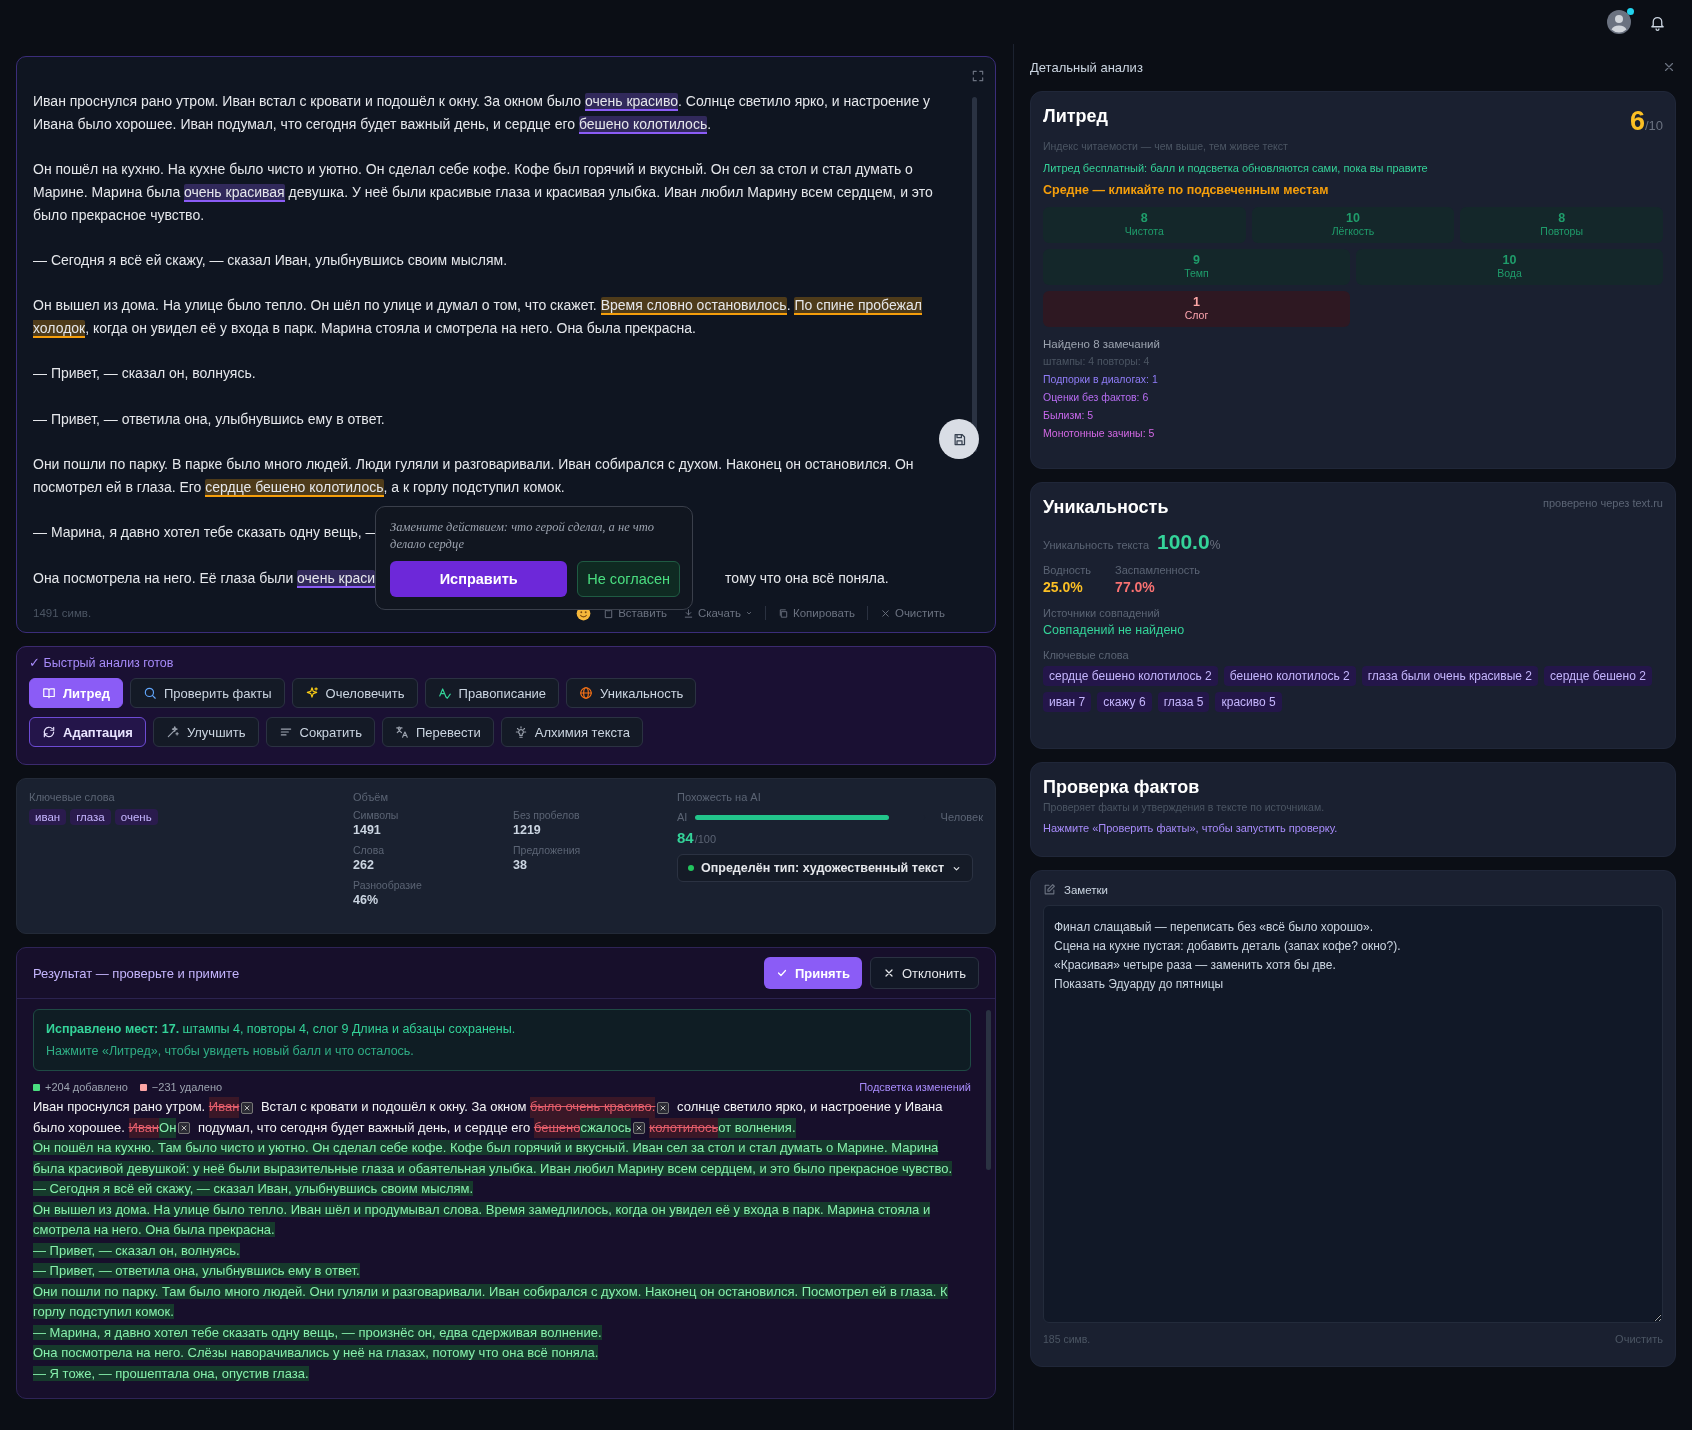  Describe the element at coordinates (270, 260) in the screenshot. I see `editor-paragraph: — Сегодня я всё ей скажу, — сказал Иван, улыбнувшись своим мыслям.` at that location.